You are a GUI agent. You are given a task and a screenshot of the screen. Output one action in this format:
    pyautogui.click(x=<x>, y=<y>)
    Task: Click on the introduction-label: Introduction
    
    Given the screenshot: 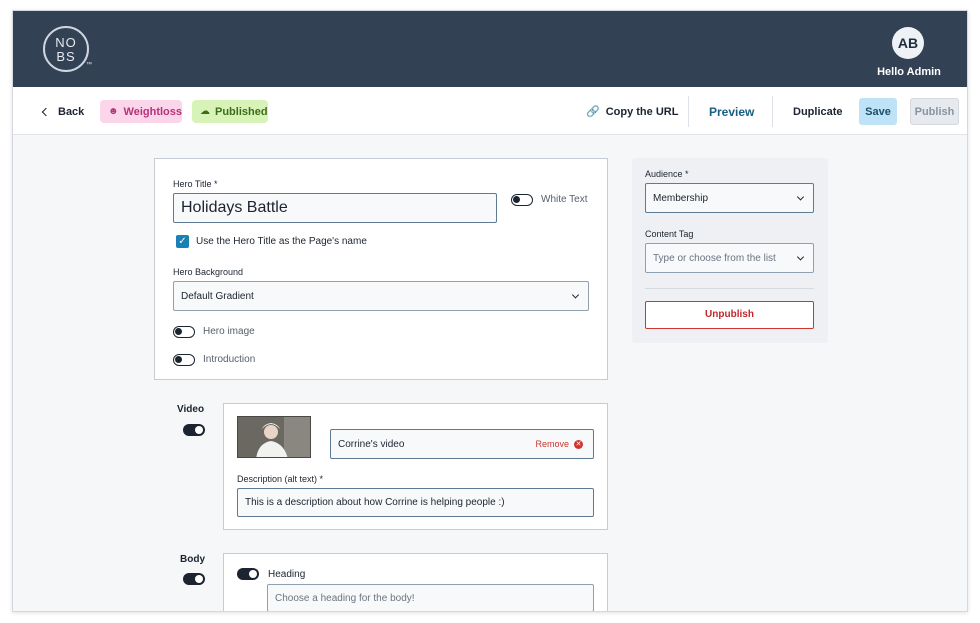 What is the action you would take?
    pyautogui.click(x=229, y=359)
    